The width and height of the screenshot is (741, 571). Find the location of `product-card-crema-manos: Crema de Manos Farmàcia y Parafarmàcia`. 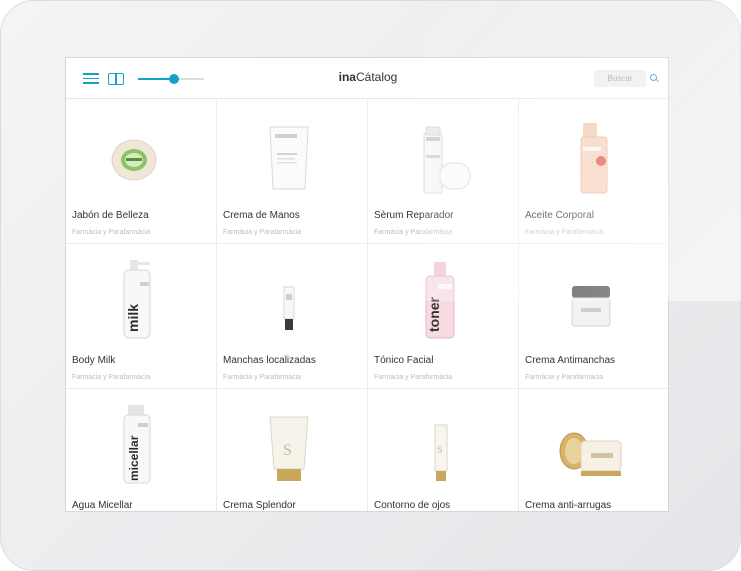

product-card-crema-manos: Crema de Manos Farmàcia y Parafarmàcia is located at coordinates (292, 171).